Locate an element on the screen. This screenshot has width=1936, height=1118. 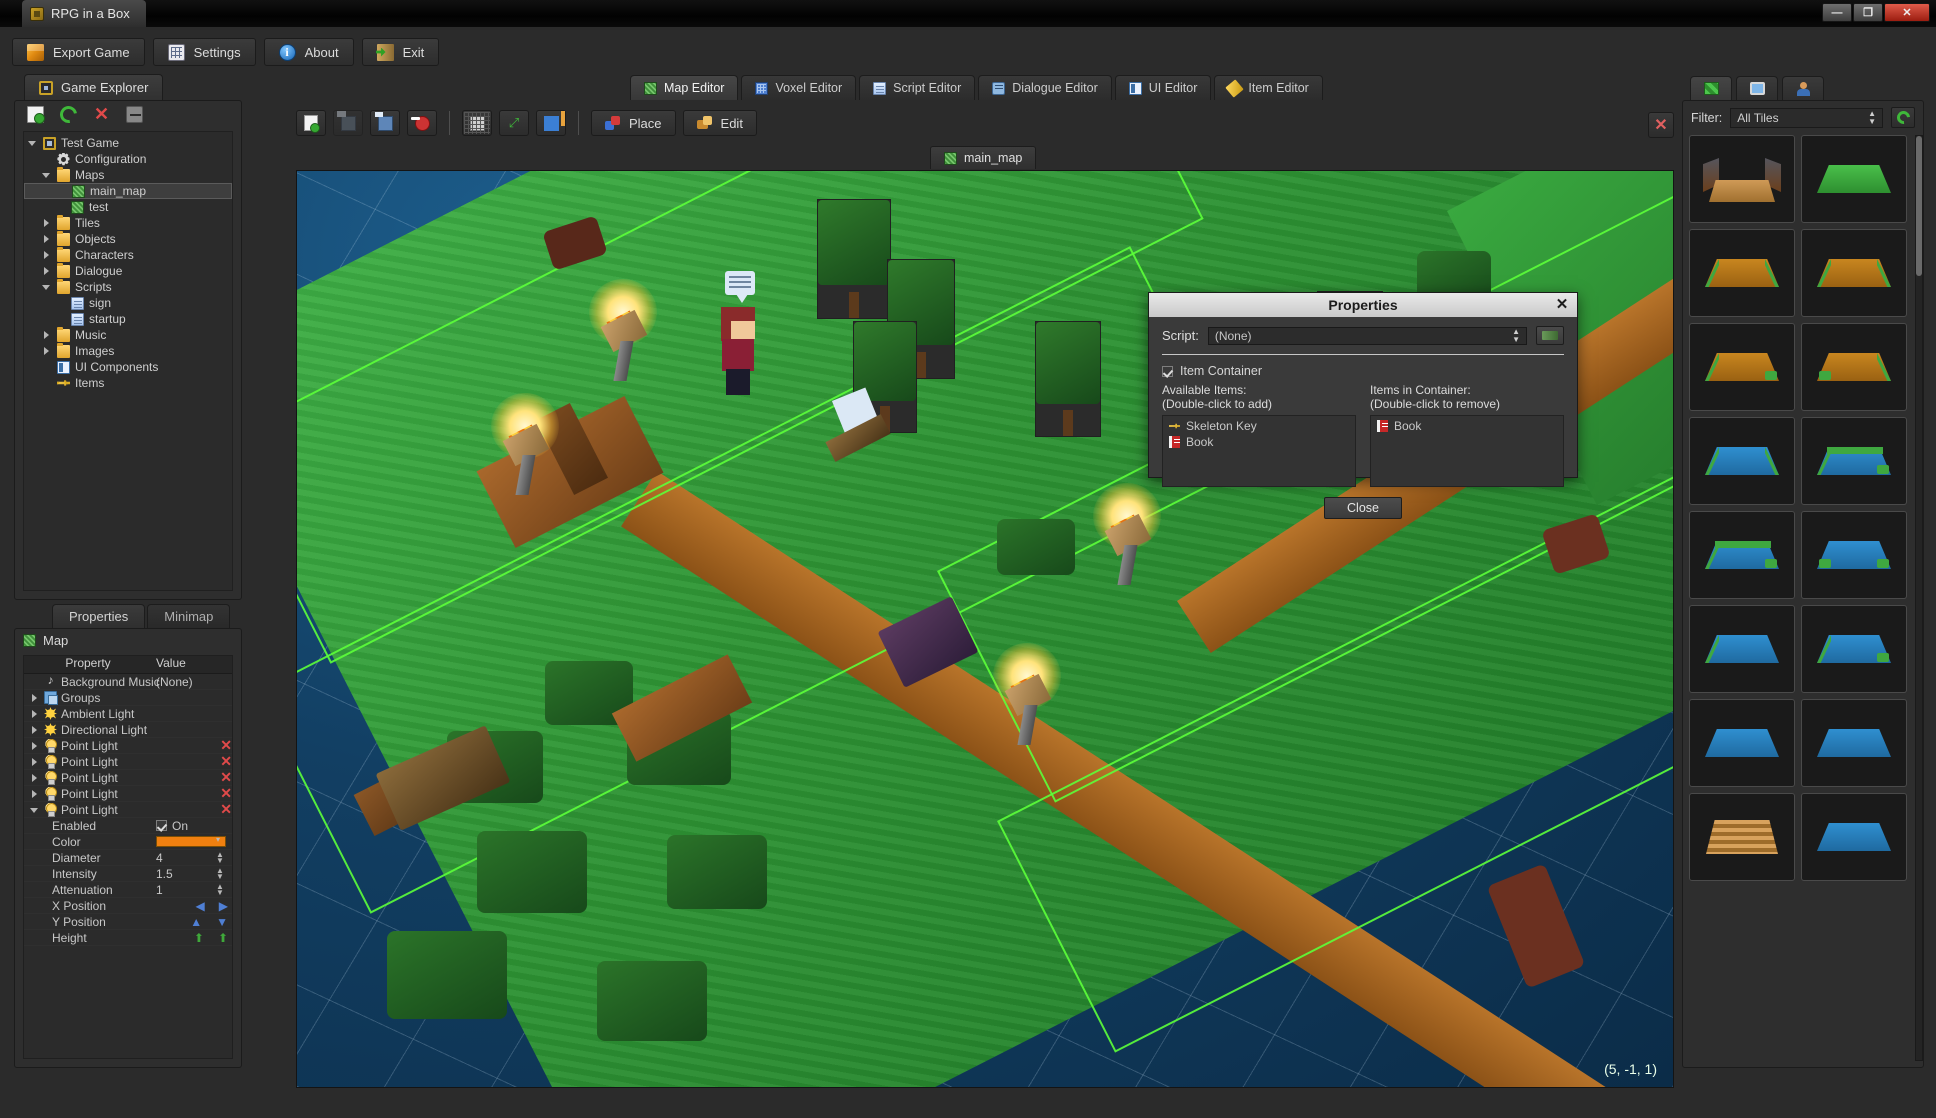
collapse-icon is located at coordinates (134, 114).